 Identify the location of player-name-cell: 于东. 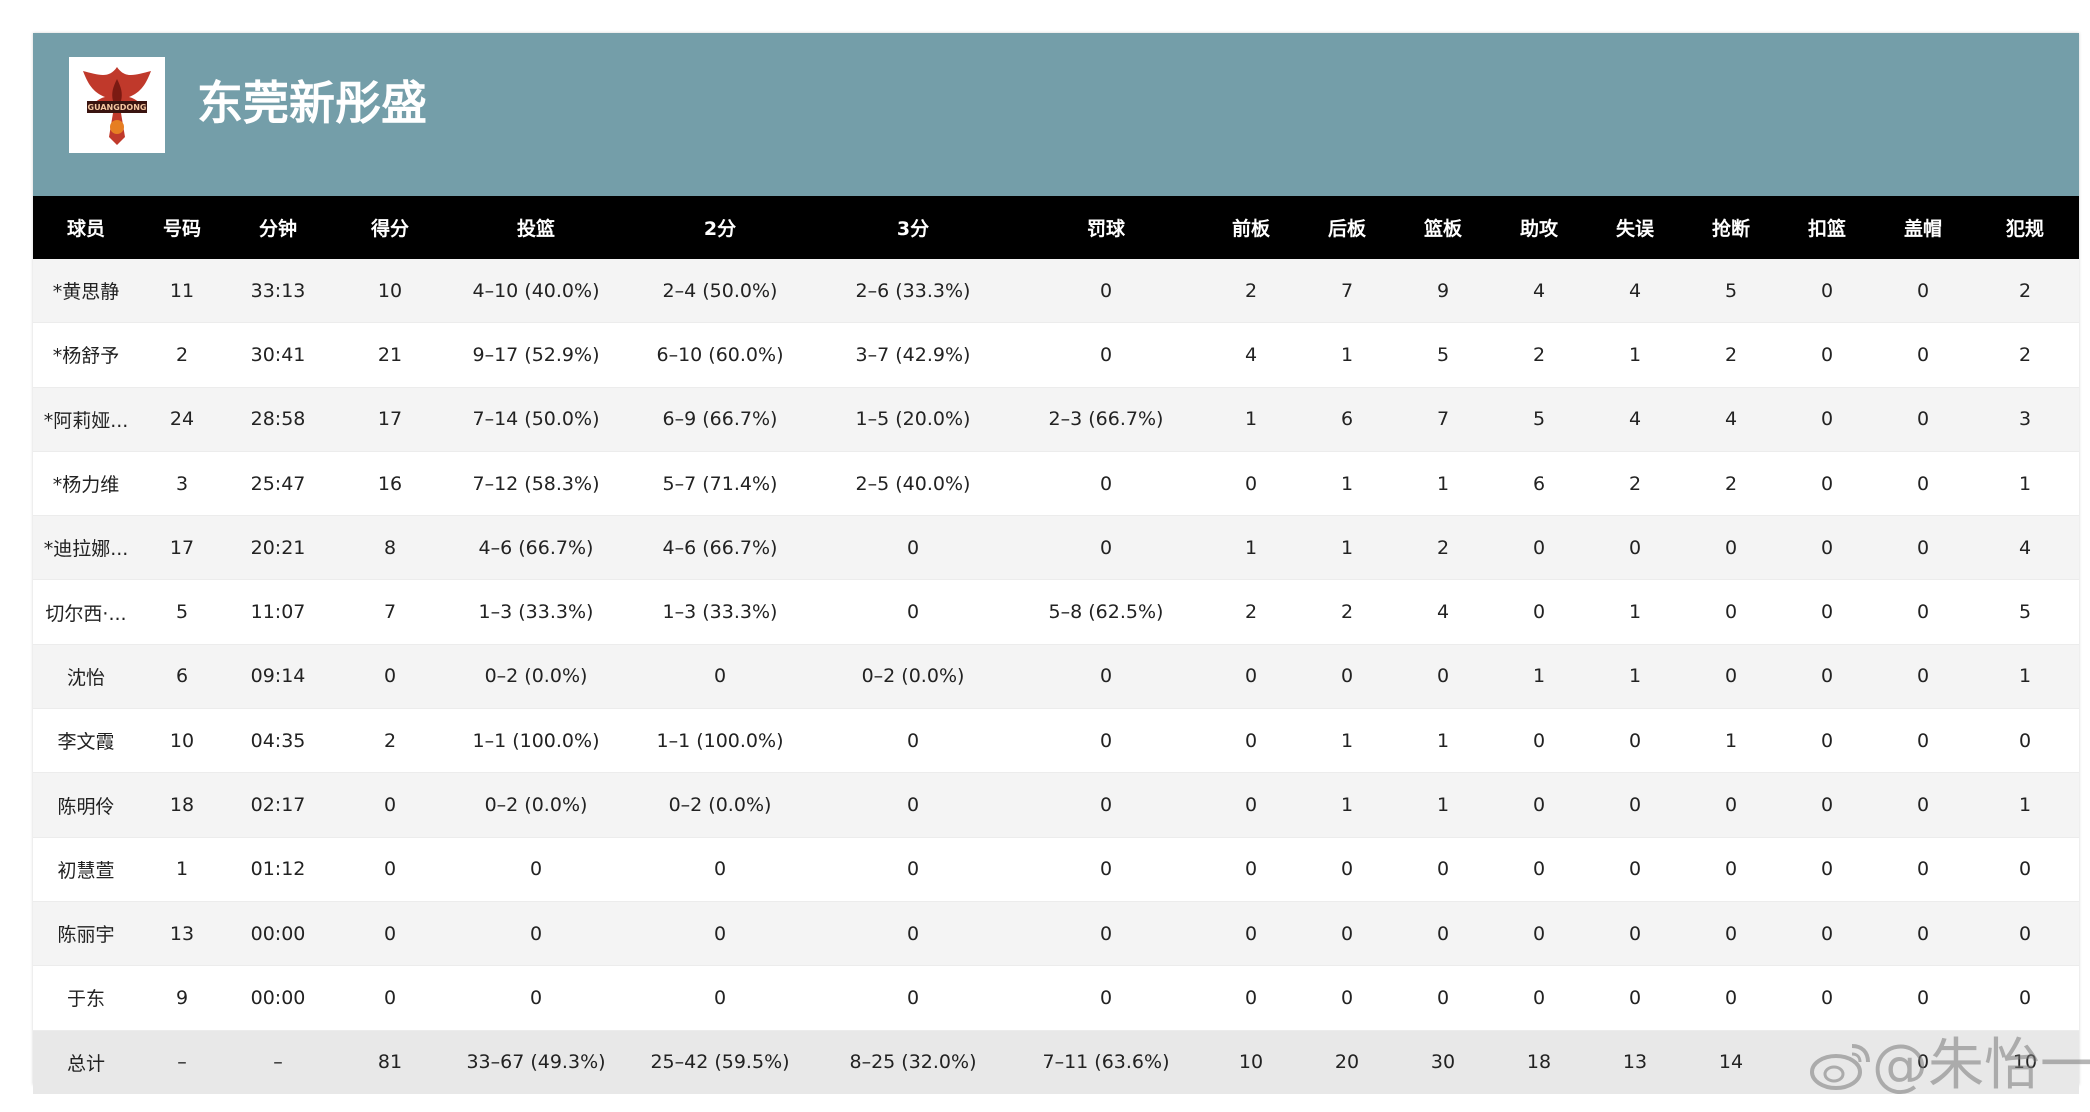
(86, 998).